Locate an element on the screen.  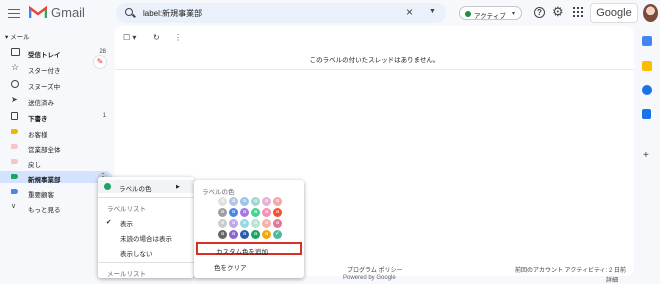
menu-item-hide: 表示しない is located at coordinates (146, 251).